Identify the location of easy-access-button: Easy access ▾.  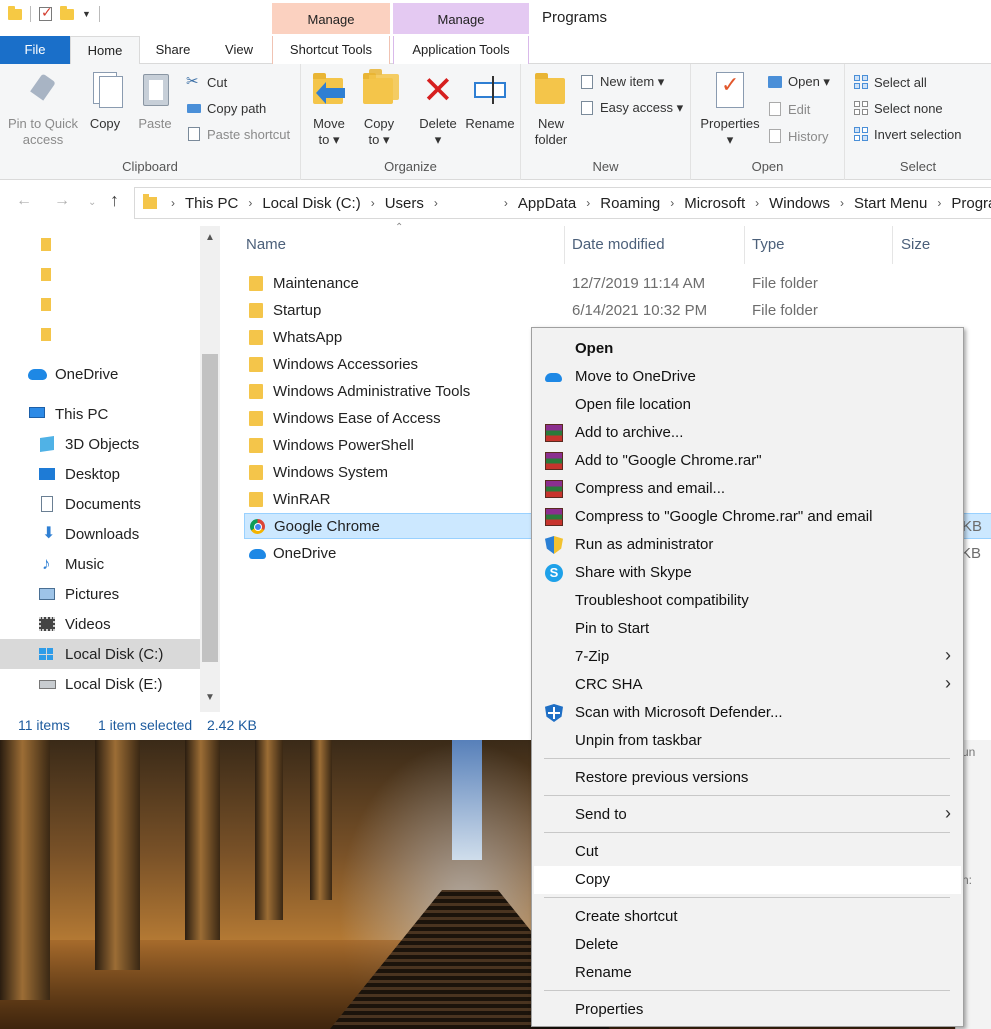
(631, 108).